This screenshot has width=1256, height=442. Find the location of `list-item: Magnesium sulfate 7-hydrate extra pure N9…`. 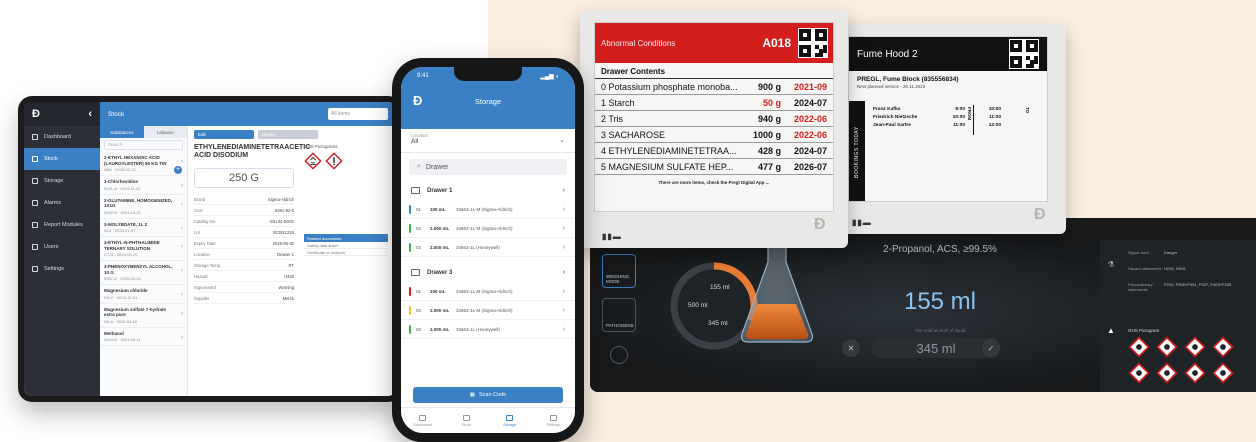

list-item: Magnesium sulfate 7-hydrate extra pure N9… is located at coordinates (143, 316).